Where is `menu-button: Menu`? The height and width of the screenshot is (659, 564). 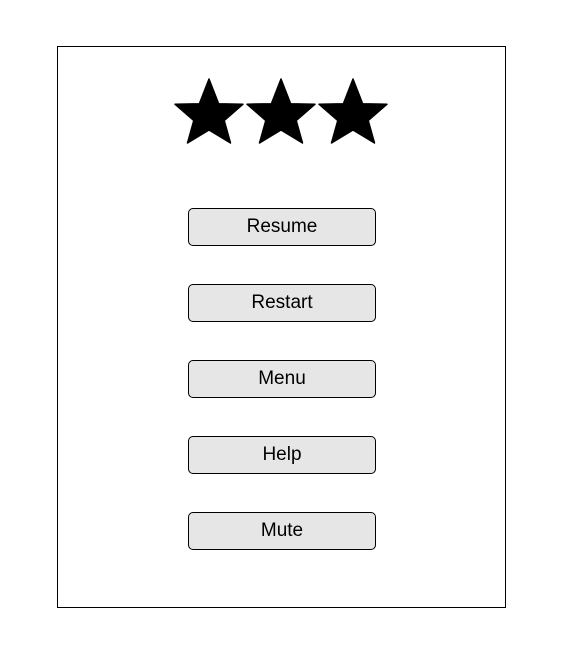
menu-button: Menu is located at coordinates (282, 379).